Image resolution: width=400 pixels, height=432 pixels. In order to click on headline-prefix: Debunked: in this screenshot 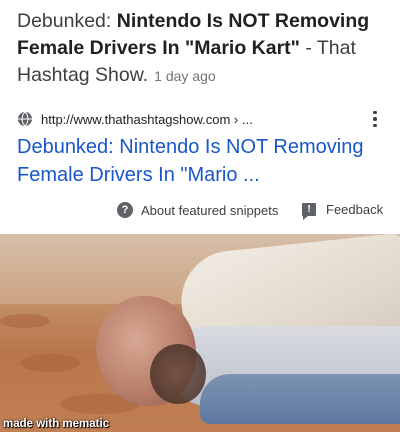, I will do `click(67, 21)`.